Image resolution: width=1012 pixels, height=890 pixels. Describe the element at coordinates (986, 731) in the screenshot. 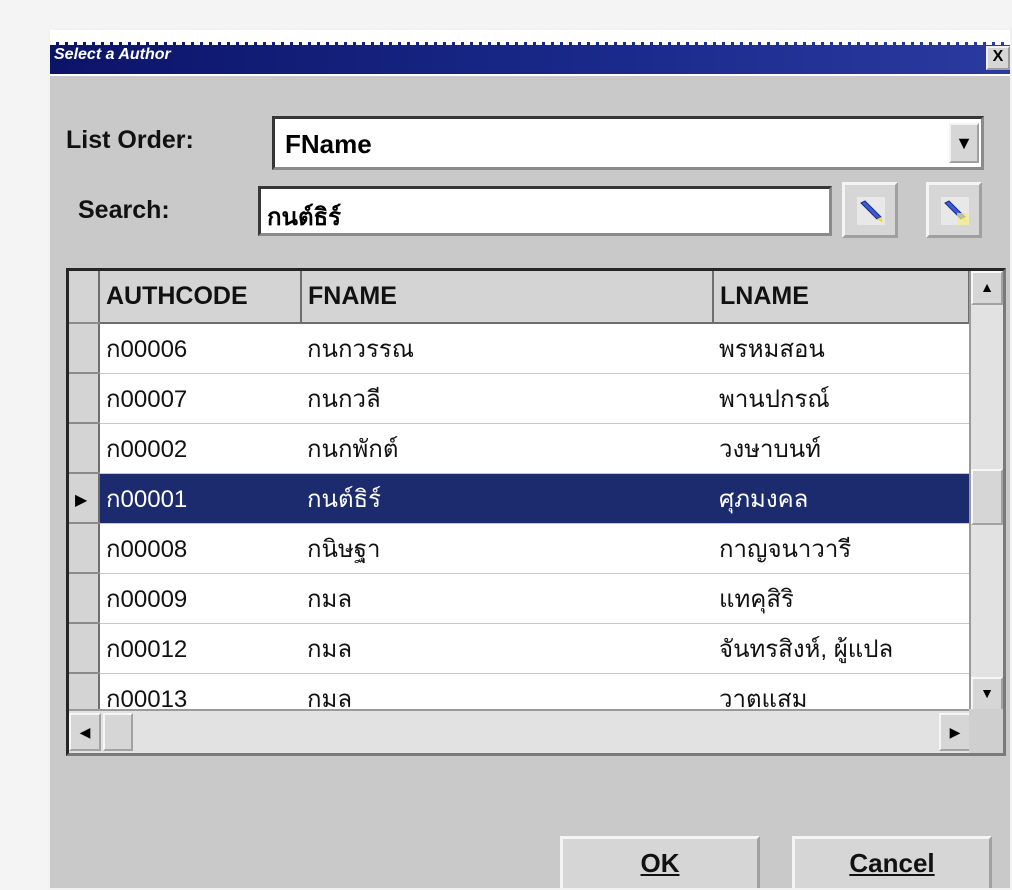

I see `scrollbar-corner` at that location.